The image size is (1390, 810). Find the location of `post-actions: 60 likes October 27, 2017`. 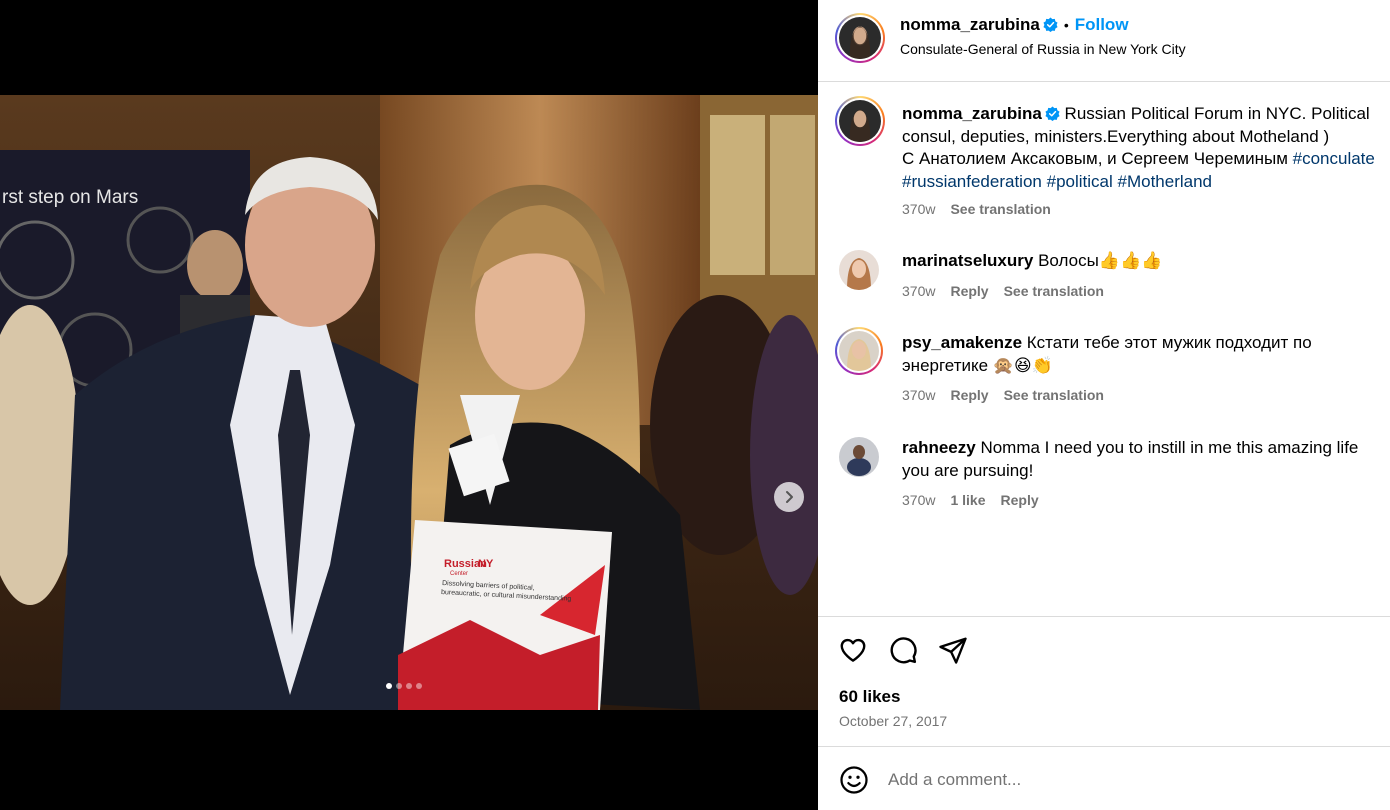

post-actions: 60 likes October 27, 2017 is located at coordinates (1104, 681).